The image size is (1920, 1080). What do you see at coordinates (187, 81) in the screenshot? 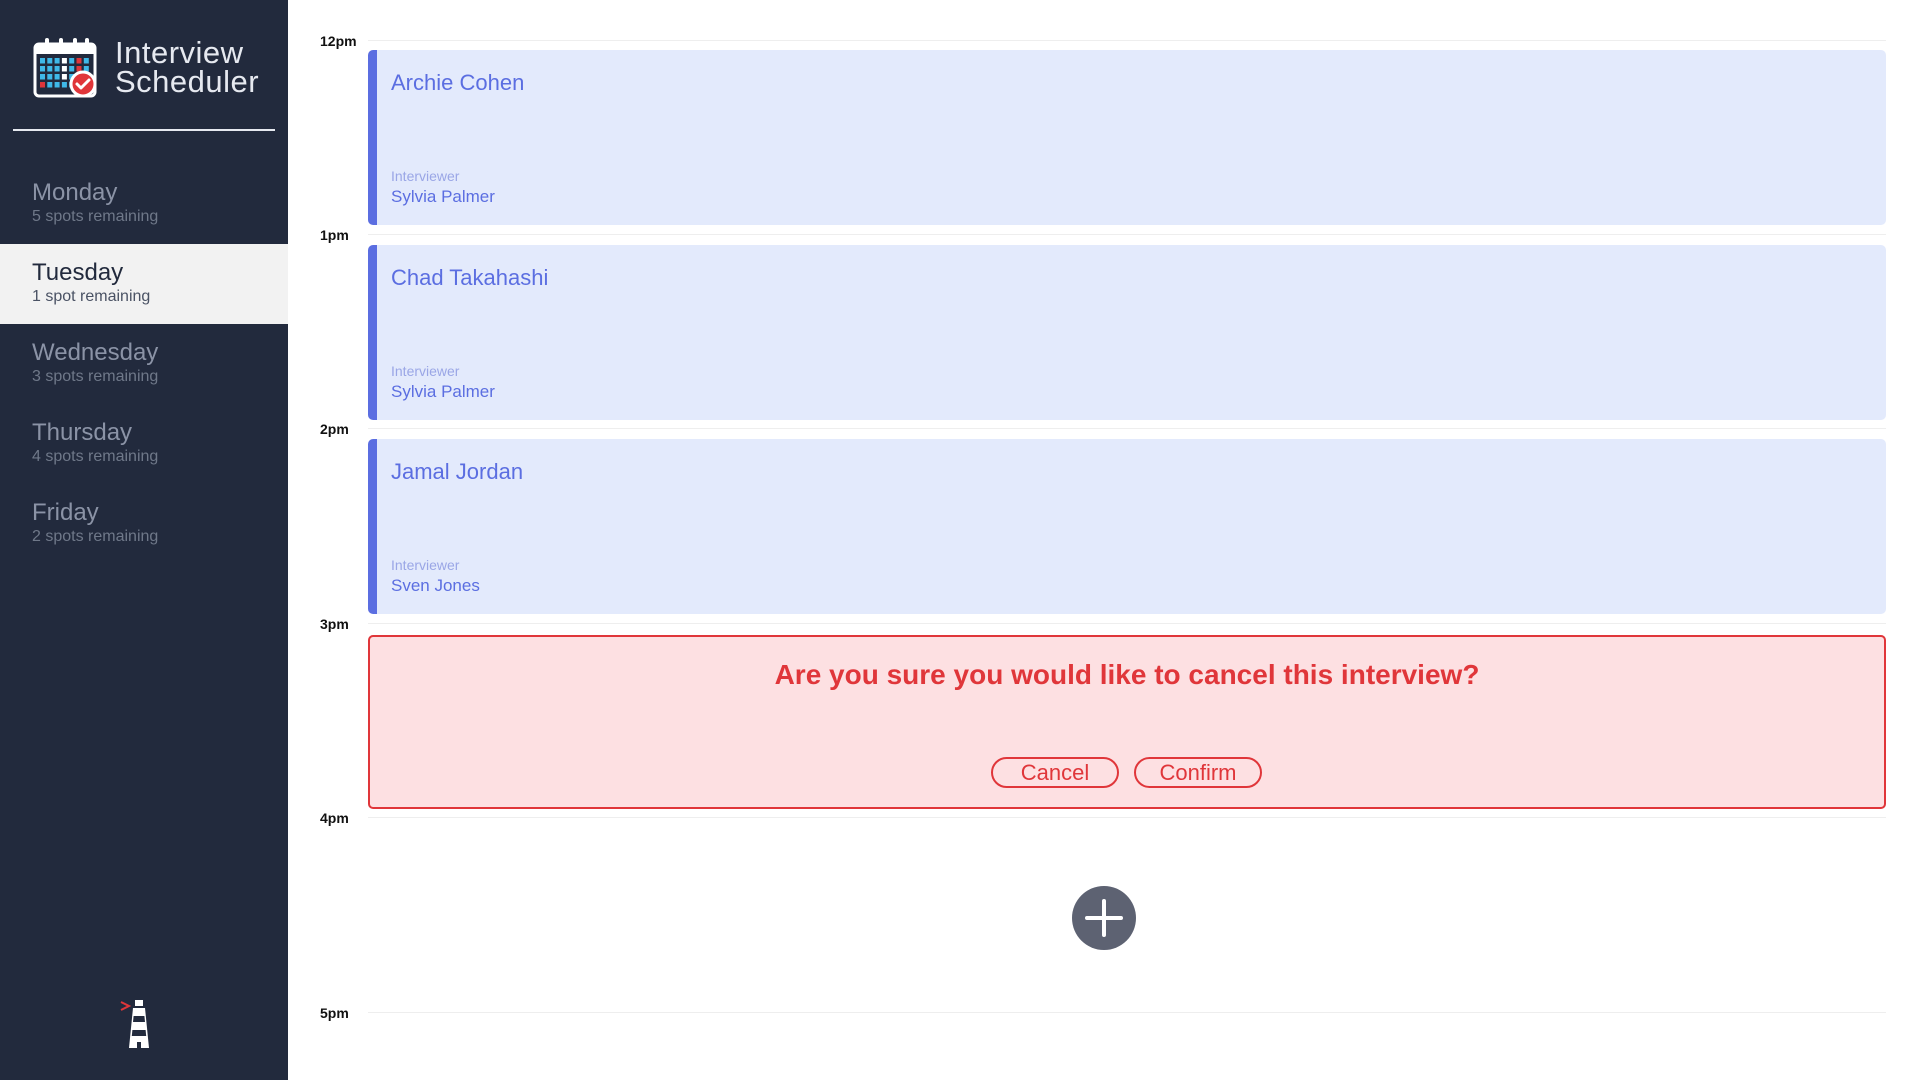
I see `app-title-line2: Scheduler` at bounding box center [187, 81].